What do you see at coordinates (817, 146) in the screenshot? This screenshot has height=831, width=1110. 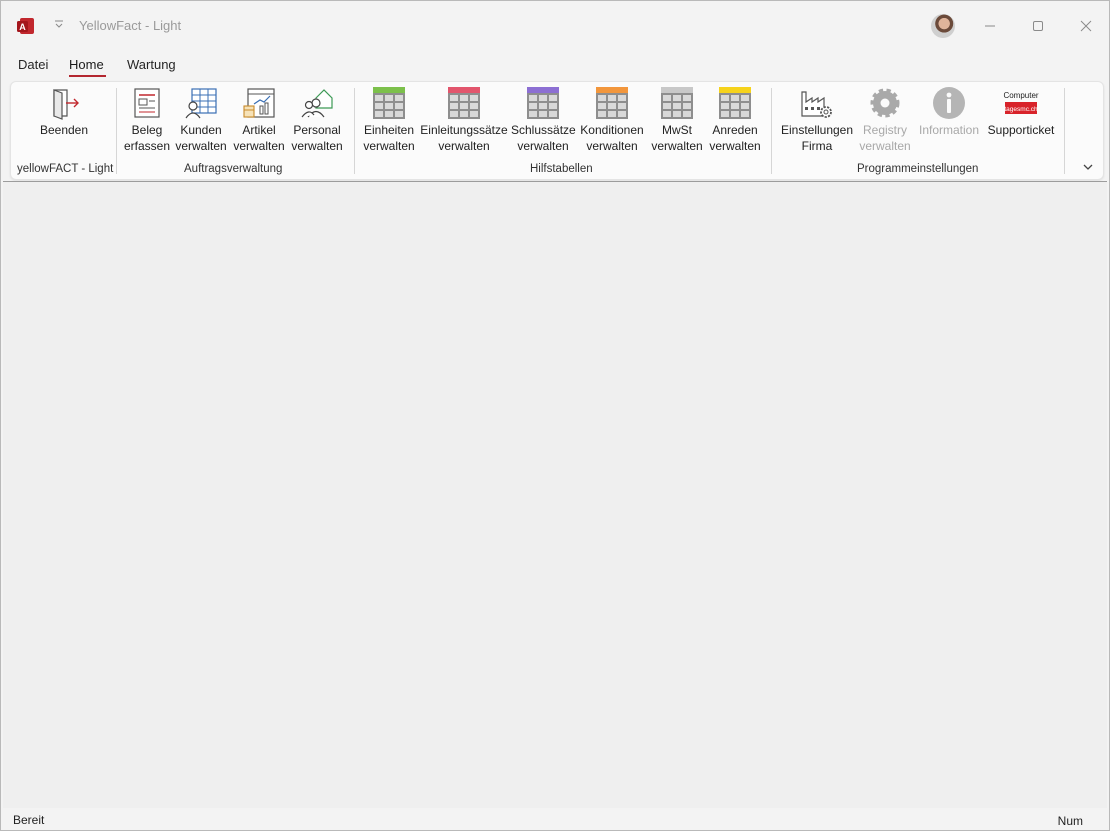 I see `einstellungen-label-2: Firma` at bounding box center [817, 146].